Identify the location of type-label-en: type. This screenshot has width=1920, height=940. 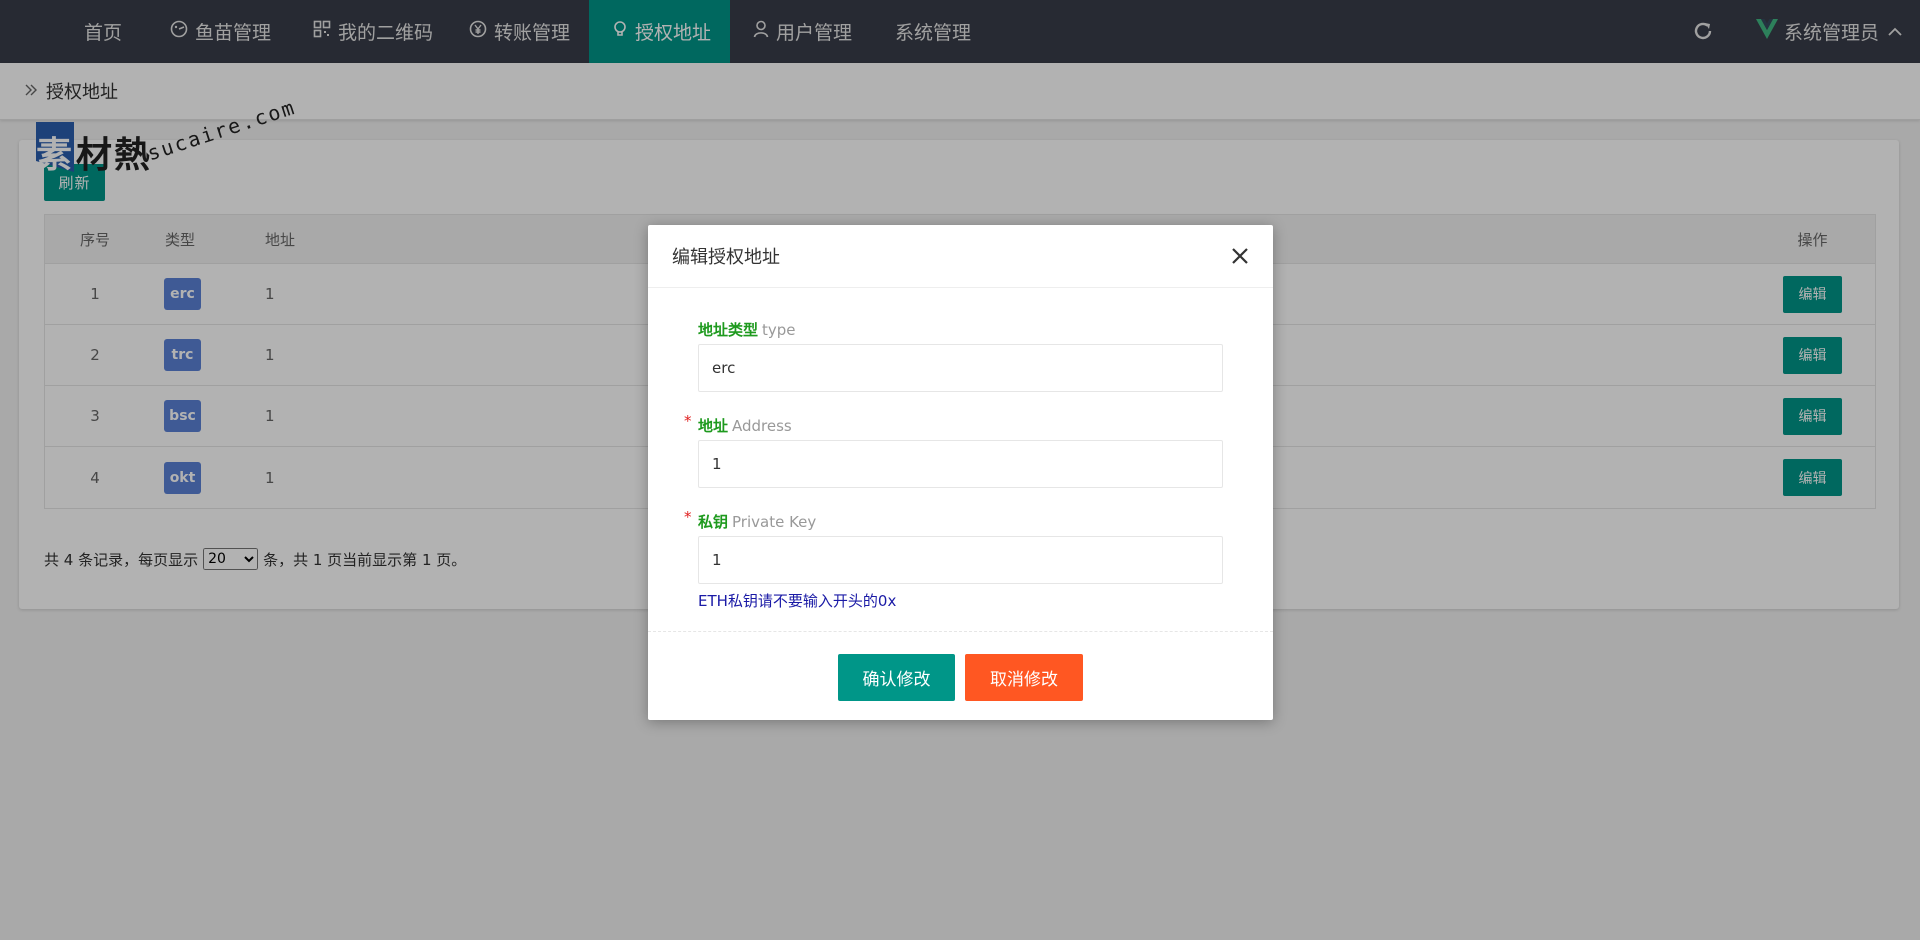
(779, 330).